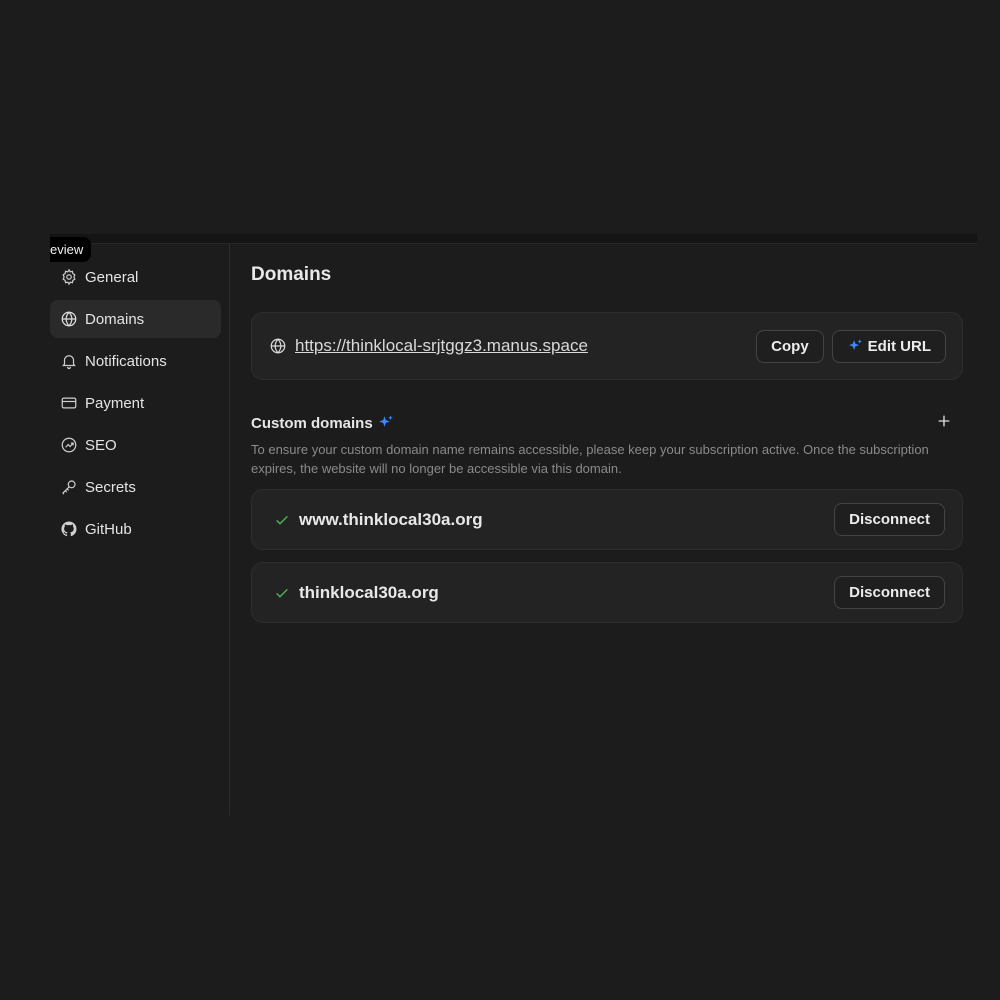 Image resolution: width=1000 pixels, height=1000 pixels. What do you see at coordinates (513, 239) in the screenshot?
I see `top-bar` at bounding box center [513, 239].